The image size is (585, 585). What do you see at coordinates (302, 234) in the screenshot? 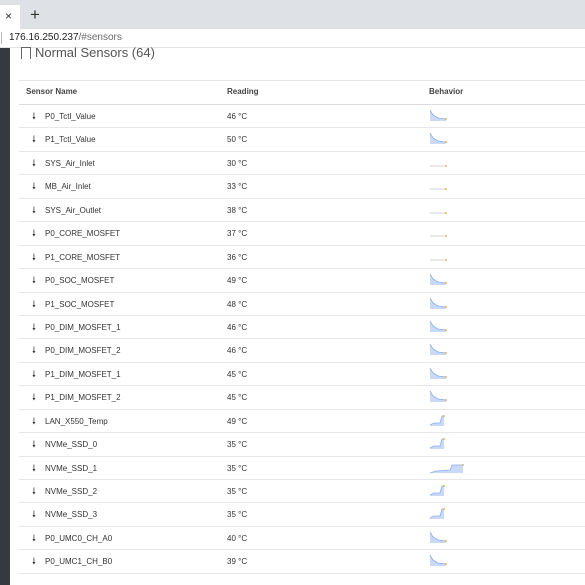
I see `table-row: 🠗 P0_CORE_MOSFET 37 °C` at bounding box center [302, 234].